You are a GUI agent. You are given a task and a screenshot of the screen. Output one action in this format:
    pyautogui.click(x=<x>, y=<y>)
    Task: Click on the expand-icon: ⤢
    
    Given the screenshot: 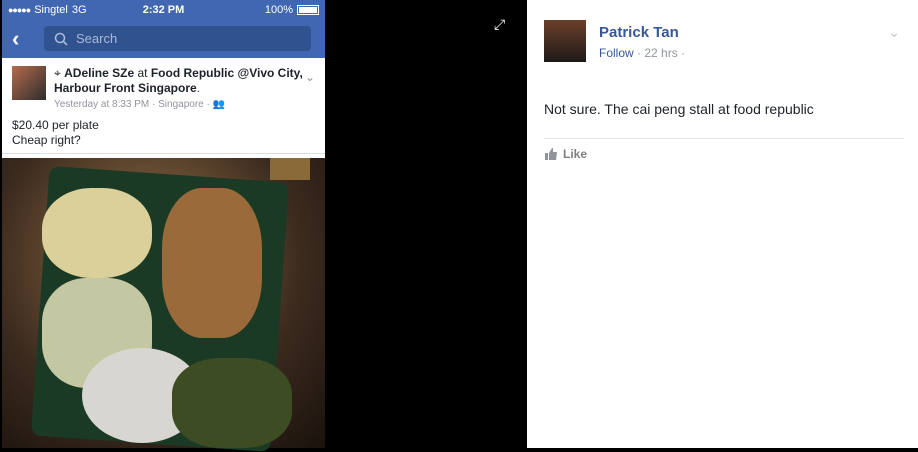 What is the action you would take?
    pyautogui.click(x=499, y=24)
    